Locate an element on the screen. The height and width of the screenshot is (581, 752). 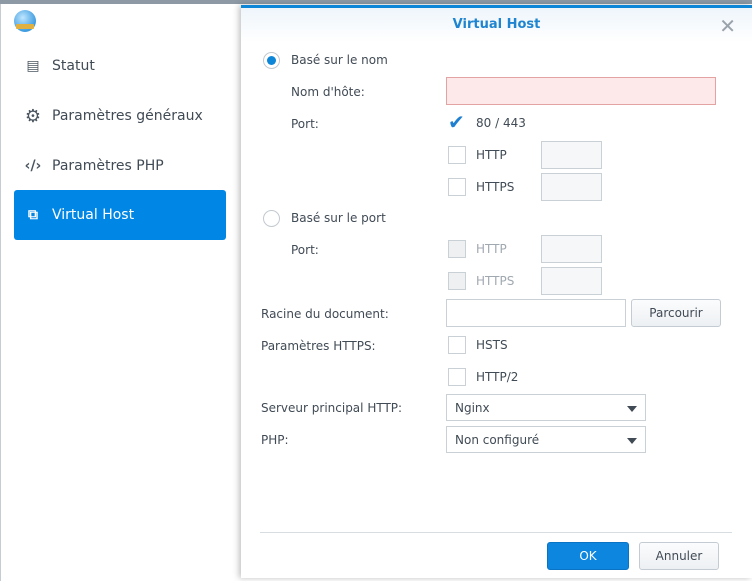
https-port-input is located at coordinates (571, 187).